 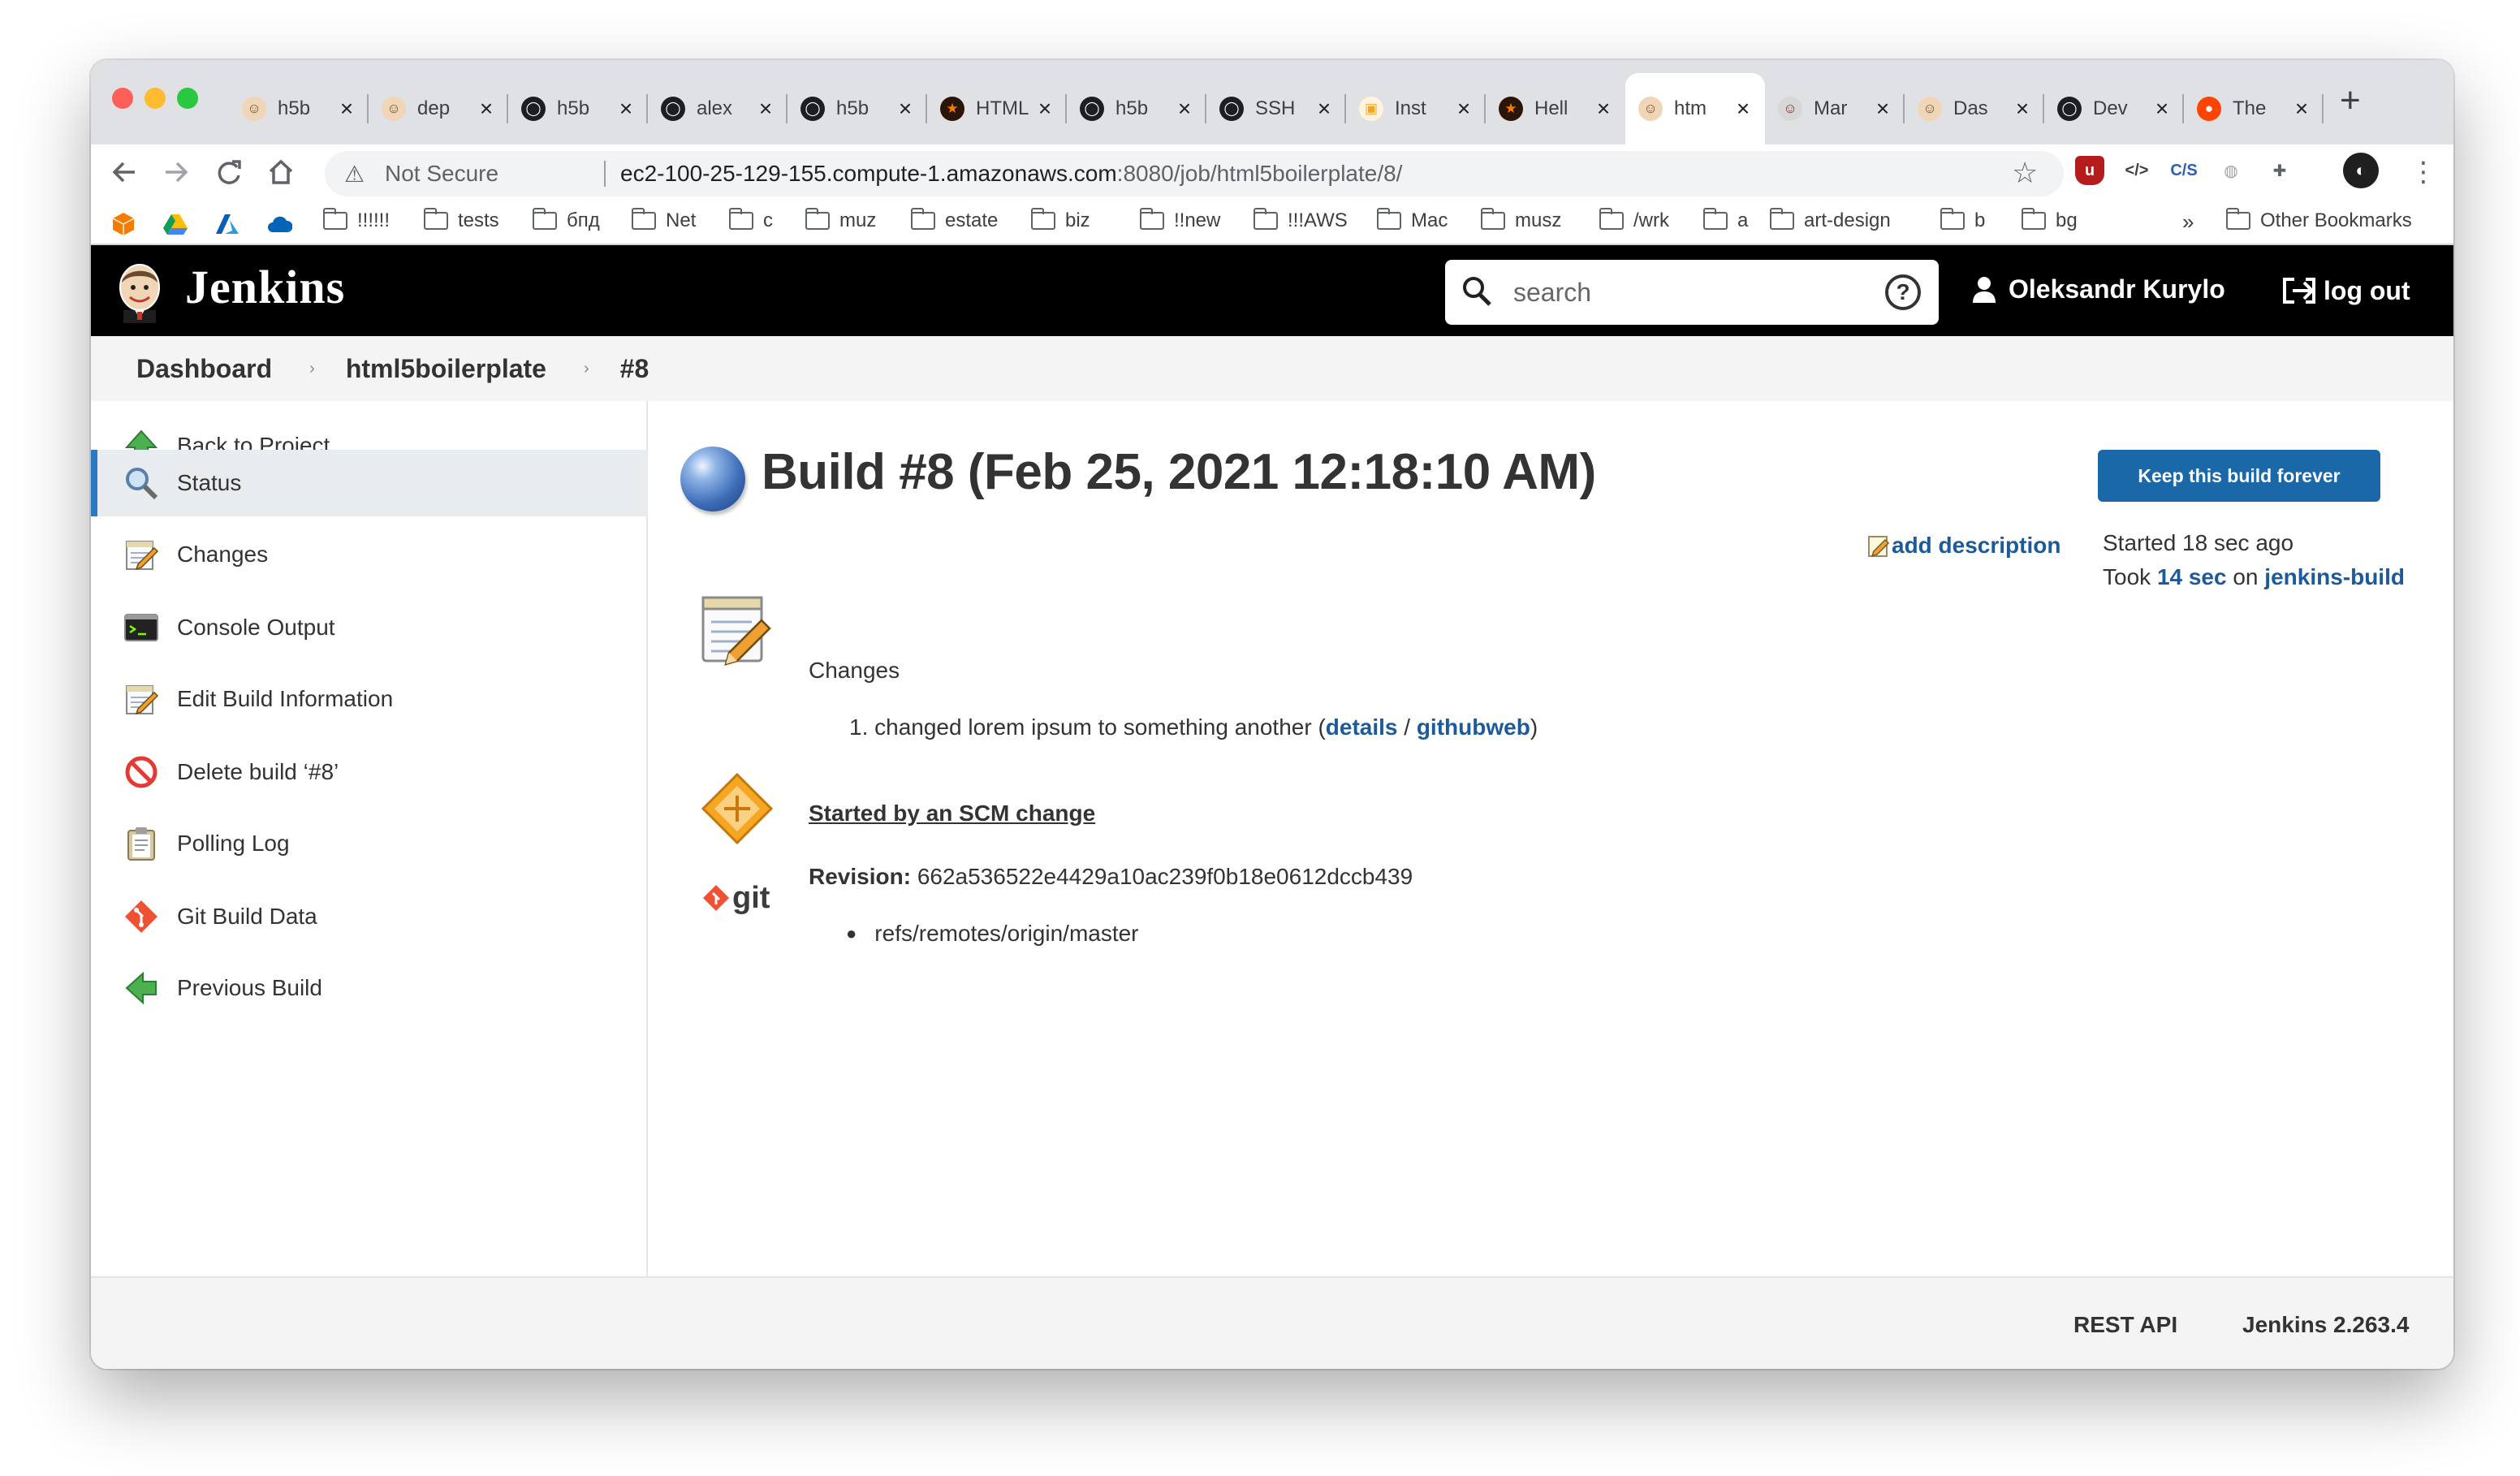 I want to click on bookmark-folder: Mac, so click(x=1412, y=220).